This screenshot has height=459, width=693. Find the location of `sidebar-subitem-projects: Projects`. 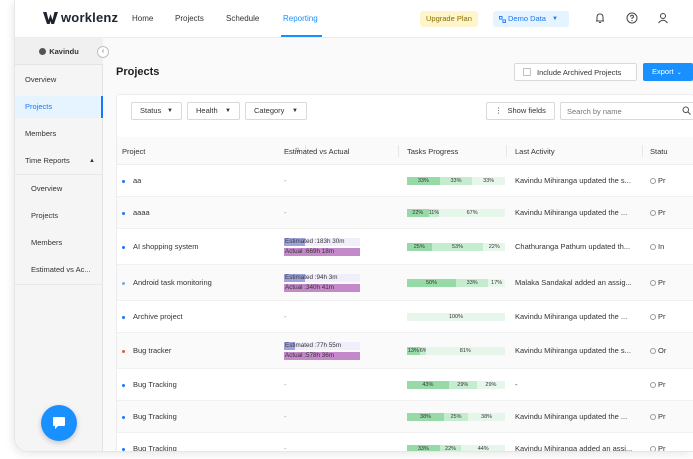

sidebar-subitem-projects: Projects is located at coordinates (59, 216).